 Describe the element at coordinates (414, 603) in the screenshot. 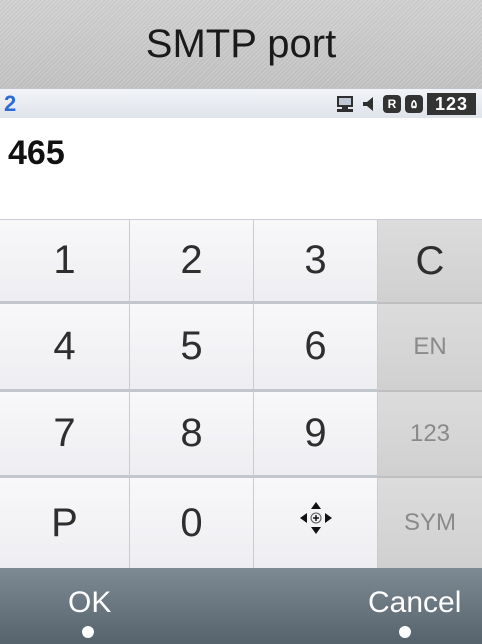

I see `cancel-softkey: Cancel` at that location.